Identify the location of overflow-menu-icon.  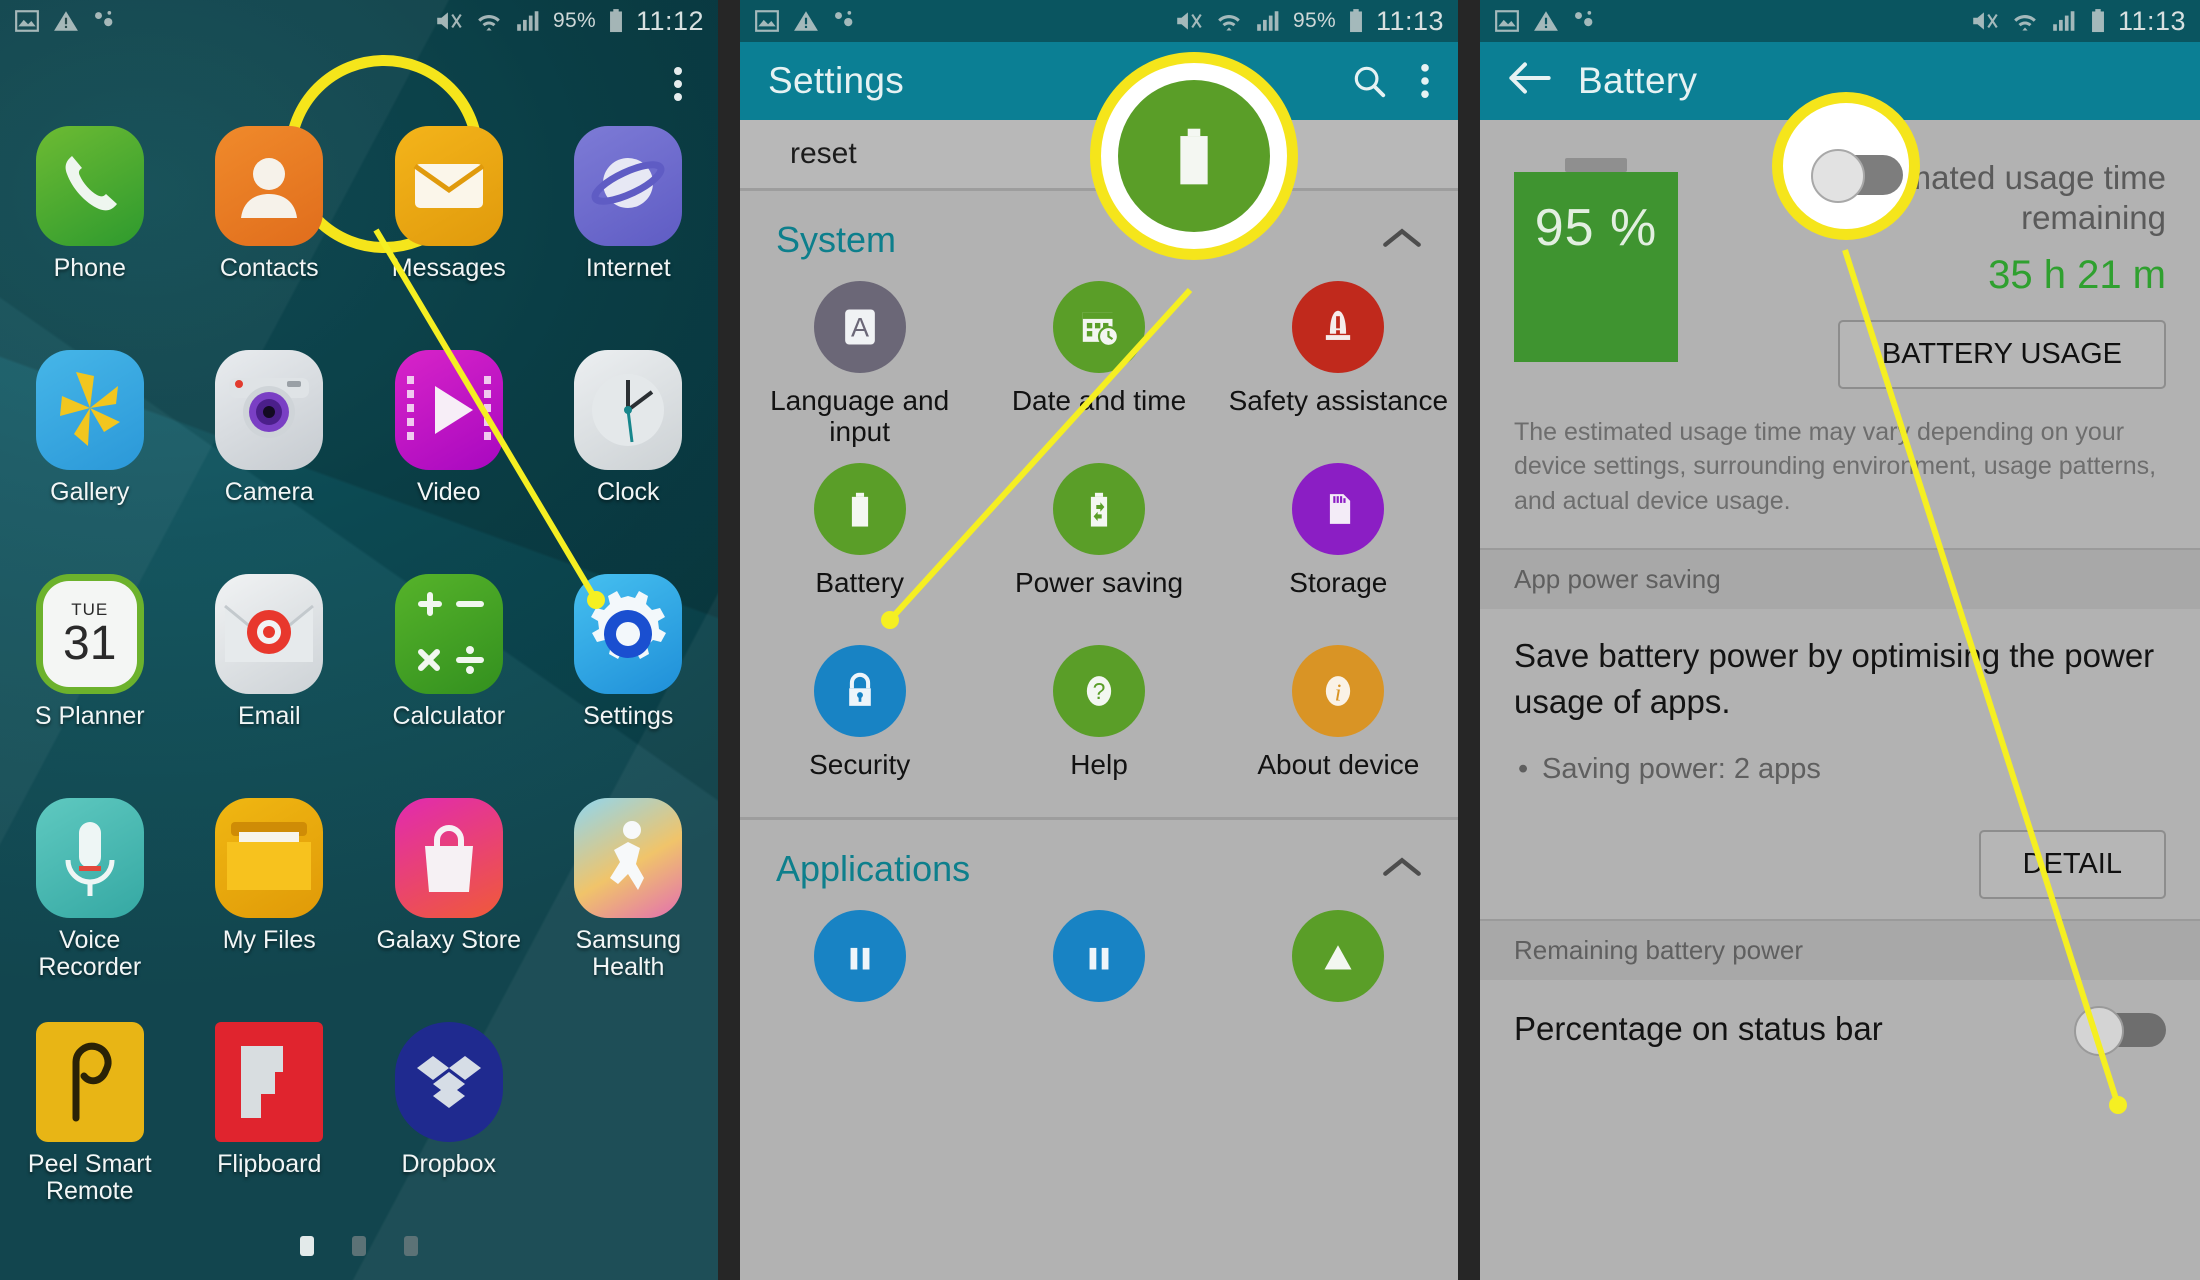
(1425, 81).